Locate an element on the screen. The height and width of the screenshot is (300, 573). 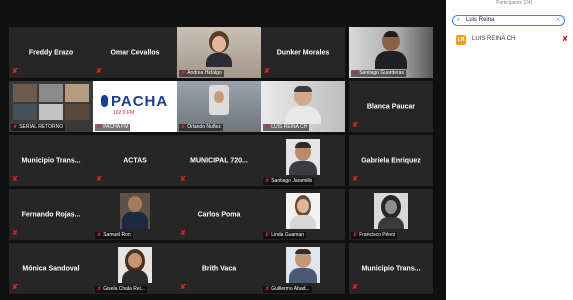
participant-name: Mónica Sandoval is located at coordinates (51, 268).